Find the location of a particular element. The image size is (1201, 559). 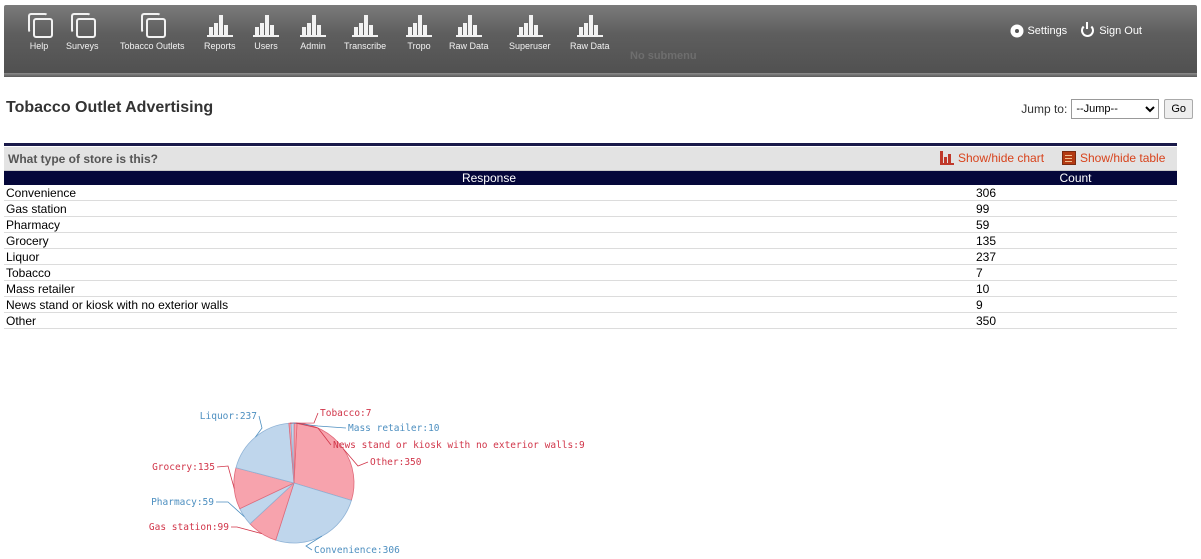

count-cell: 237 is located at coordinates (1075, 256).